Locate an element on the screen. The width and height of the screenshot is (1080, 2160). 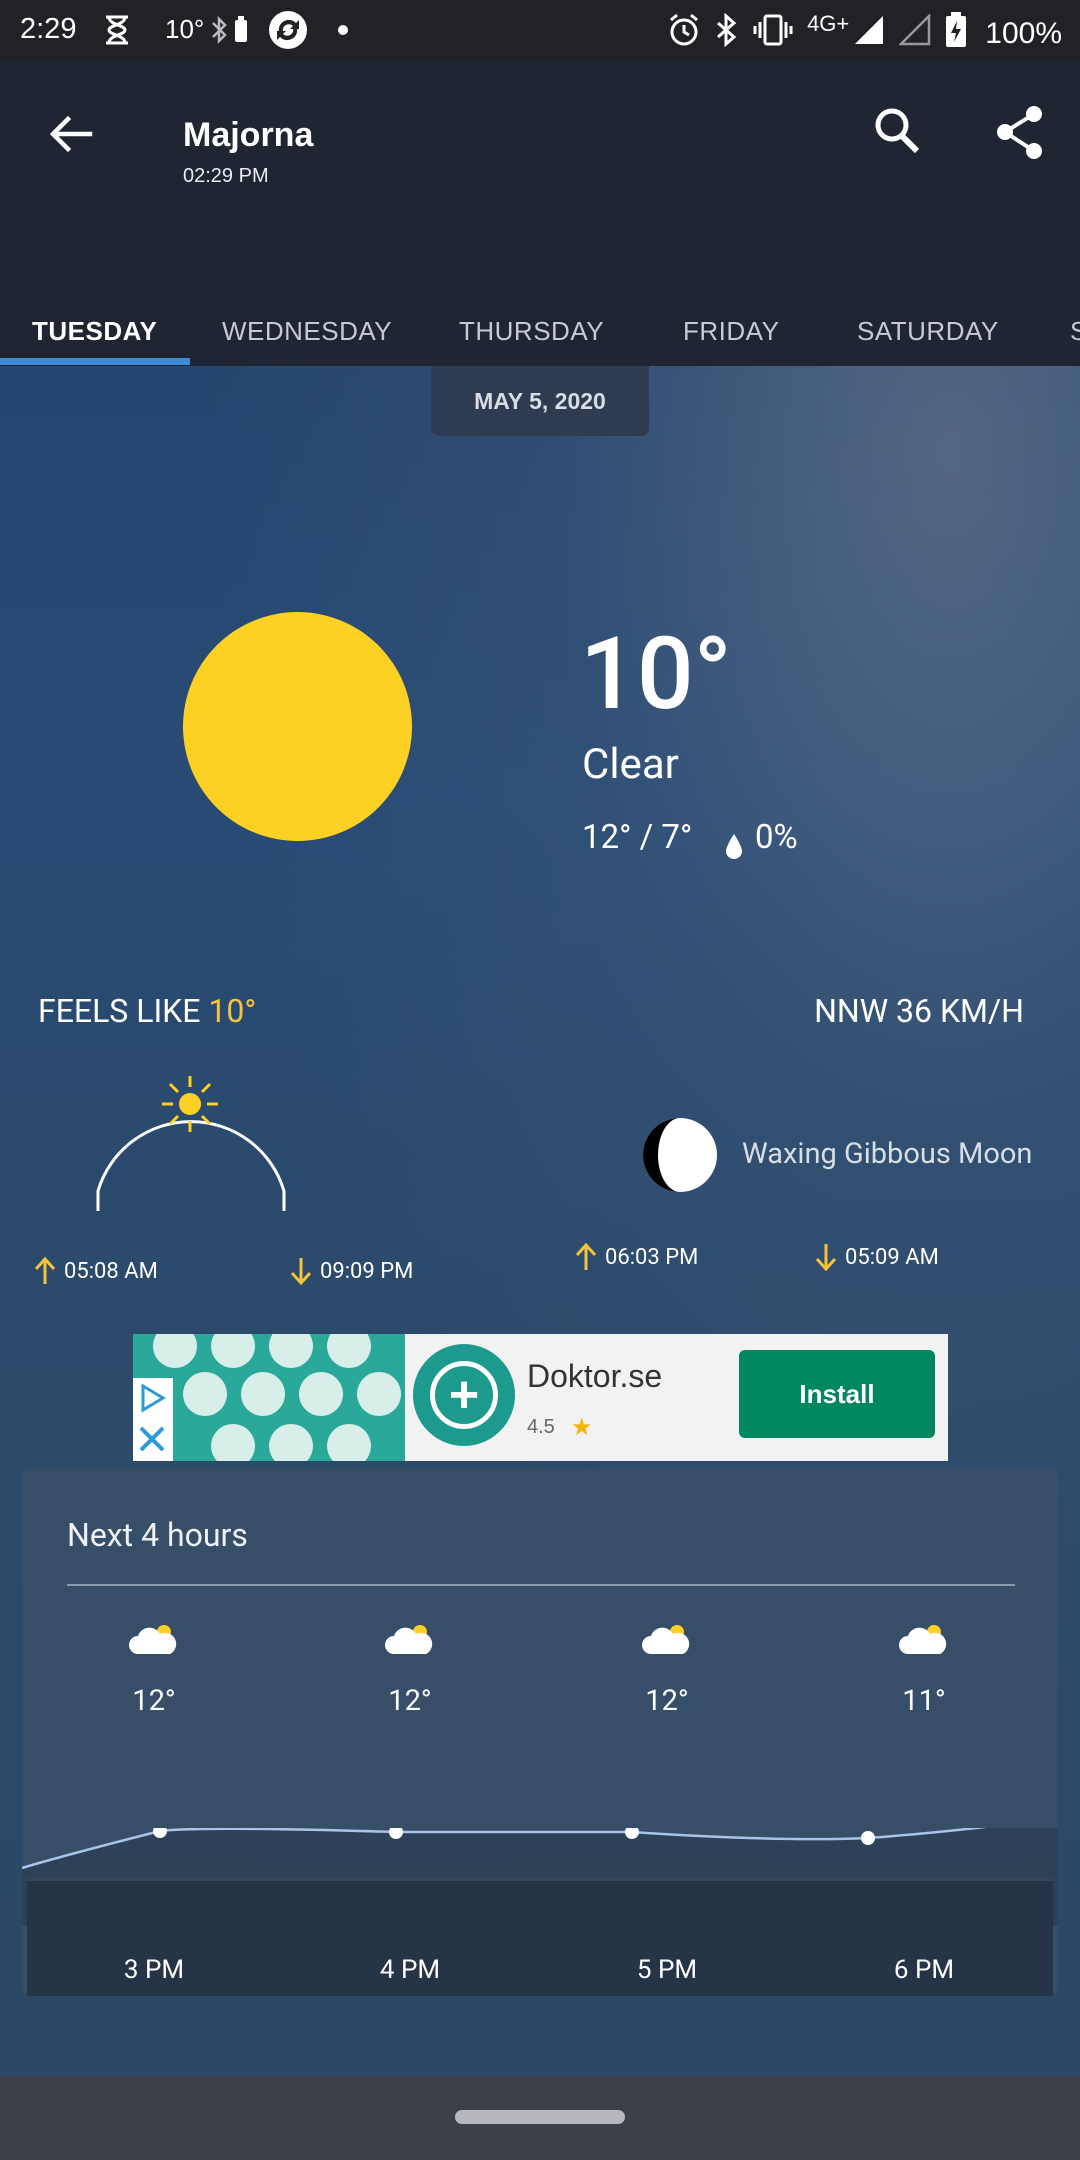
condition-text: Clear is located at coordinates (630, 764).